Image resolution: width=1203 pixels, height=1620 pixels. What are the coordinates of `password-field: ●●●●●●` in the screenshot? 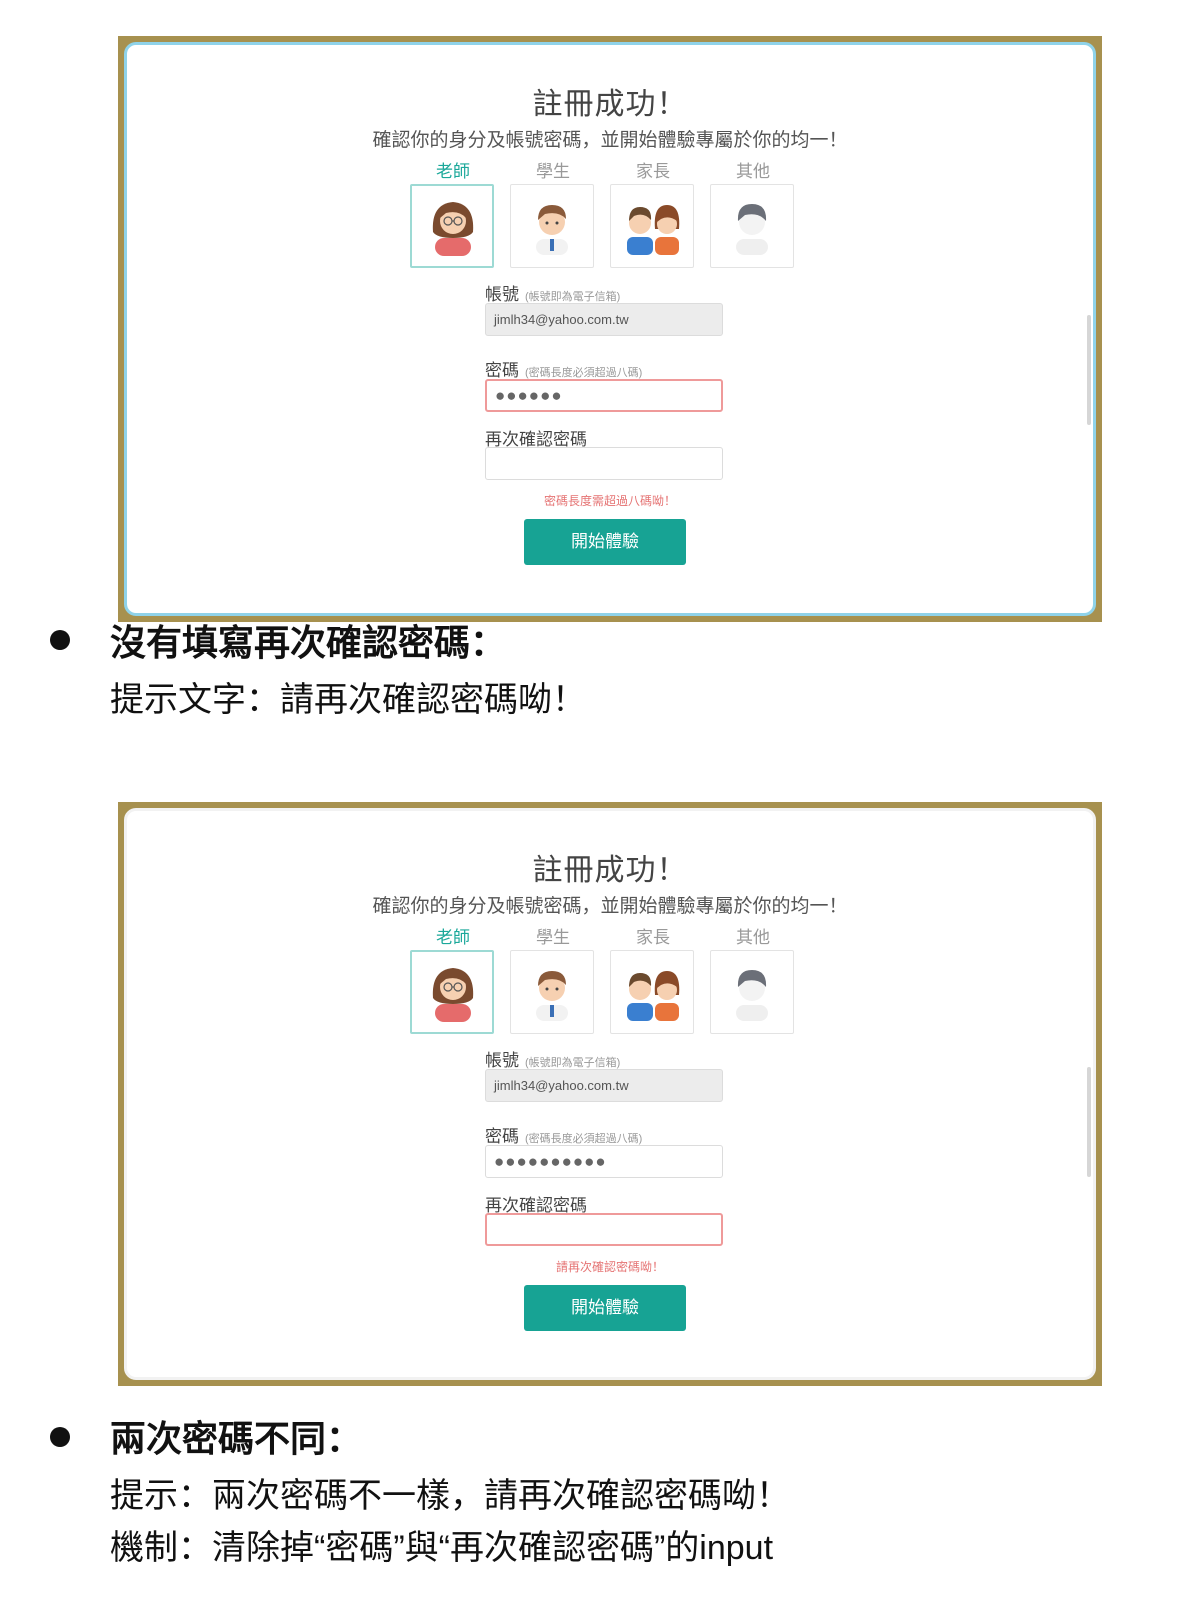 It's located at (604, 395).